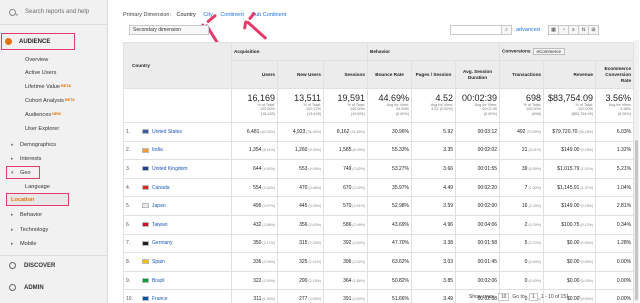 The height and width of the screenshot is (303, 640). Describe the element at coordinates (448, 280) in the screenshot. I see `metric-value: 3.85` at that location.